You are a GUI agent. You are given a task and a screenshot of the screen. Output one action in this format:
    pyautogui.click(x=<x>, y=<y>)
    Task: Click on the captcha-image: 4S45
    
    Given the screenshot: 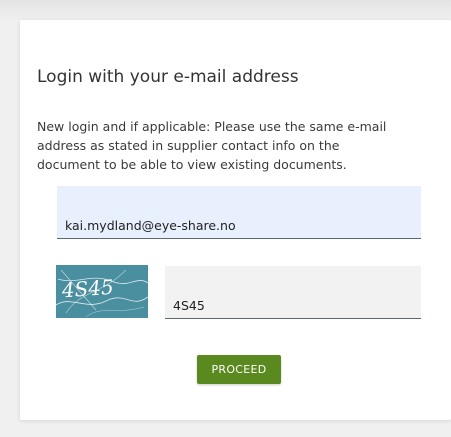 What is the action you would take?
    pyautogui.click(x=102, y=291)
    